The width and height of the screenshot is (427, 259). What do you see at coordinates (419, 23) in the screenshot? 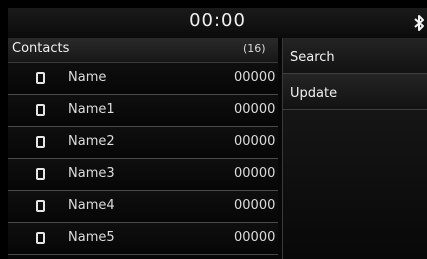
I see `bluetooth-icon` at bounding box center [419, 23].